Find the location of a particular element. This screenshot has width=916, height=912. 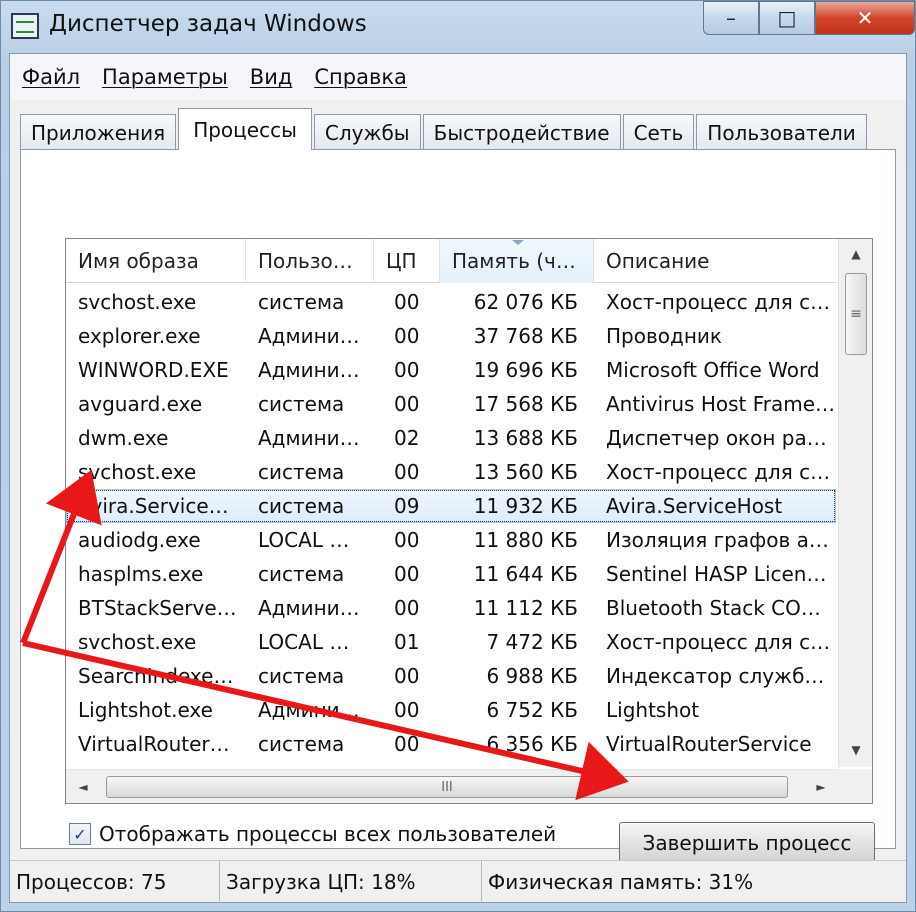

show-all-users-checkbox: ✓ is located at coordinates (80, 834).